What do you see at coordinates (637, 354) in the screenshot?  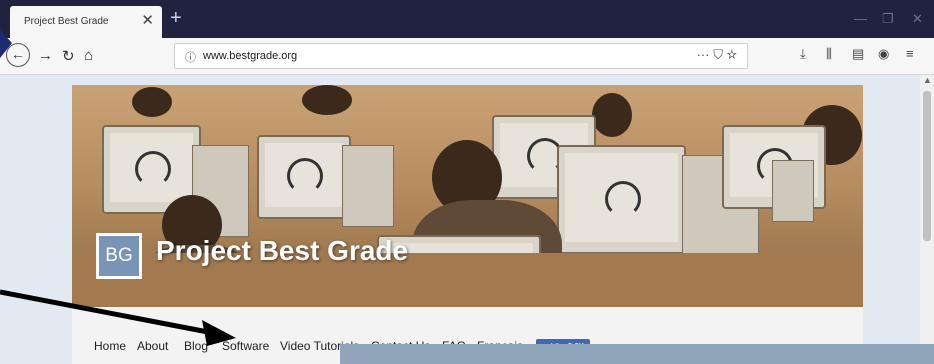 I see `overlay-panel` at bounding box center [637, 354].